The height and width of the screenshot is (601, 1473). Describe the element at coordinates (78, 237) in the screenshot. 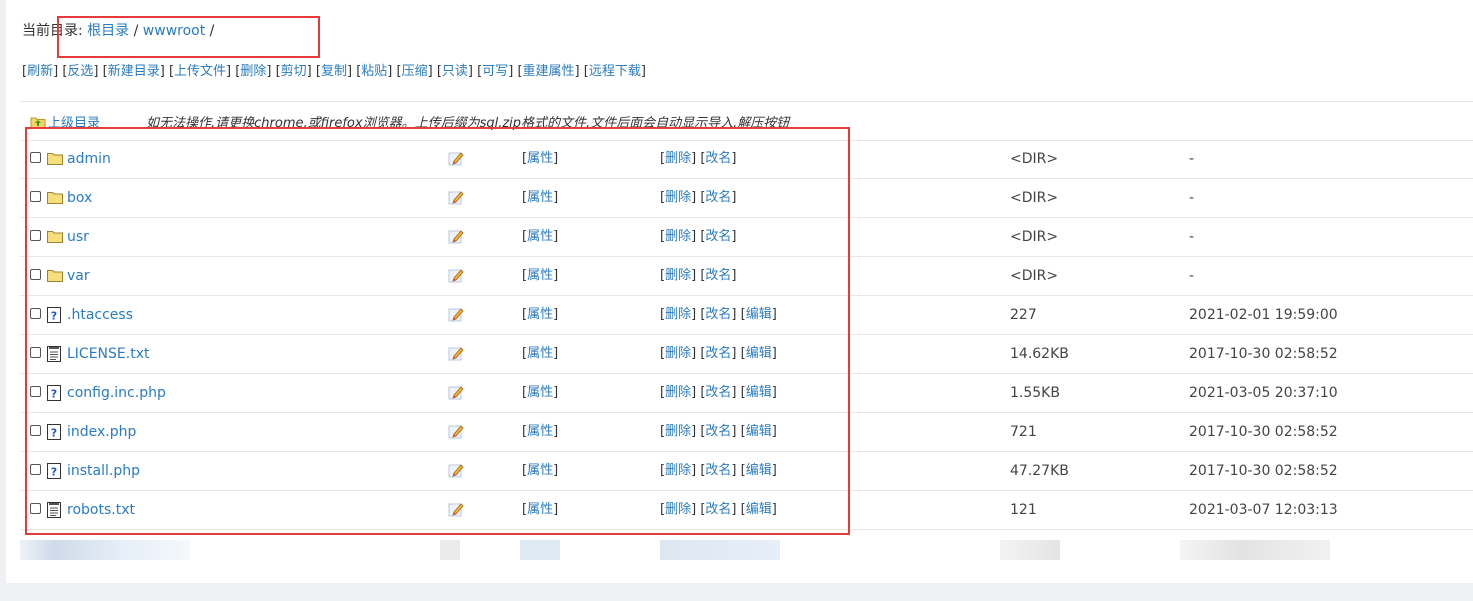

I see `file-name-link: usr` at that location.